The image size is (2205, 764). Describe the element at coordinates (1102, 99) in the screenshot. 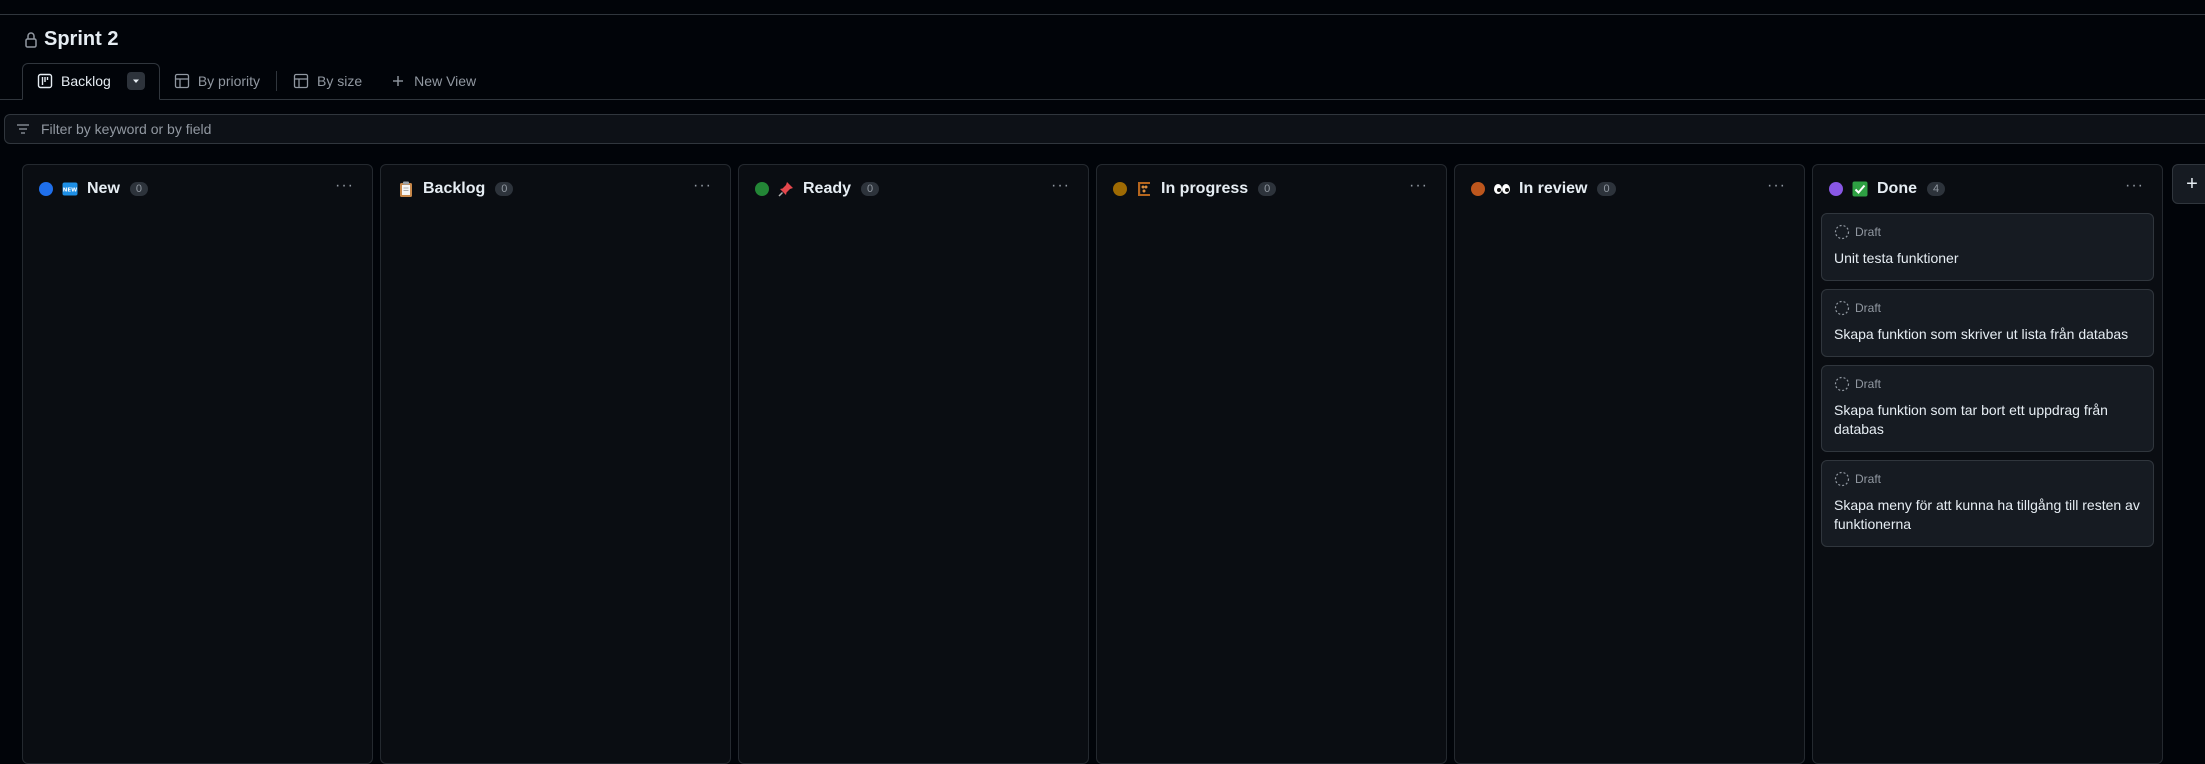

I see `tabs-divider` at that location.